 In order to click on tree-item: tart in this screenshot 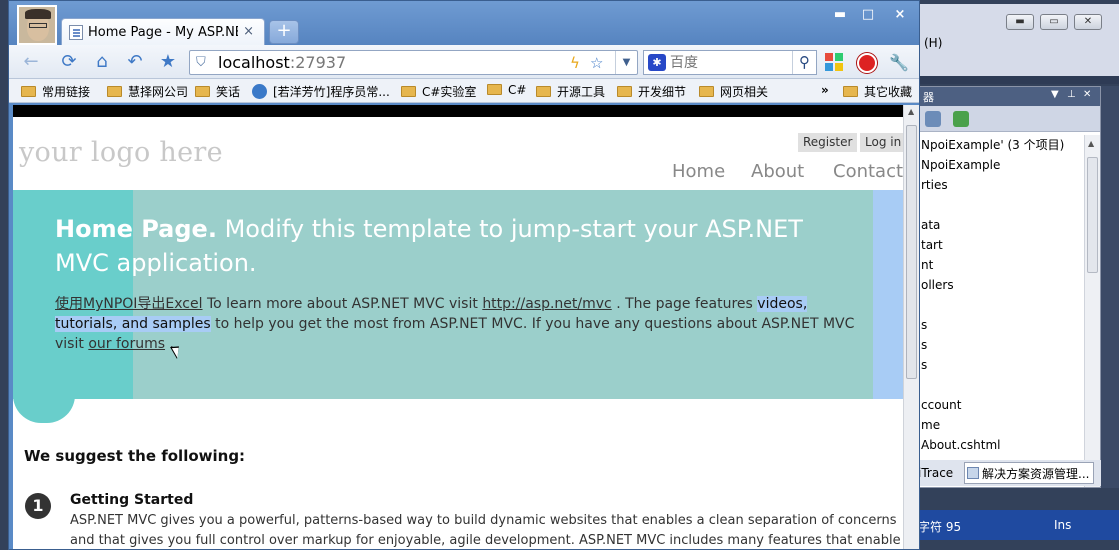, I will do `click(1002, 245)`.